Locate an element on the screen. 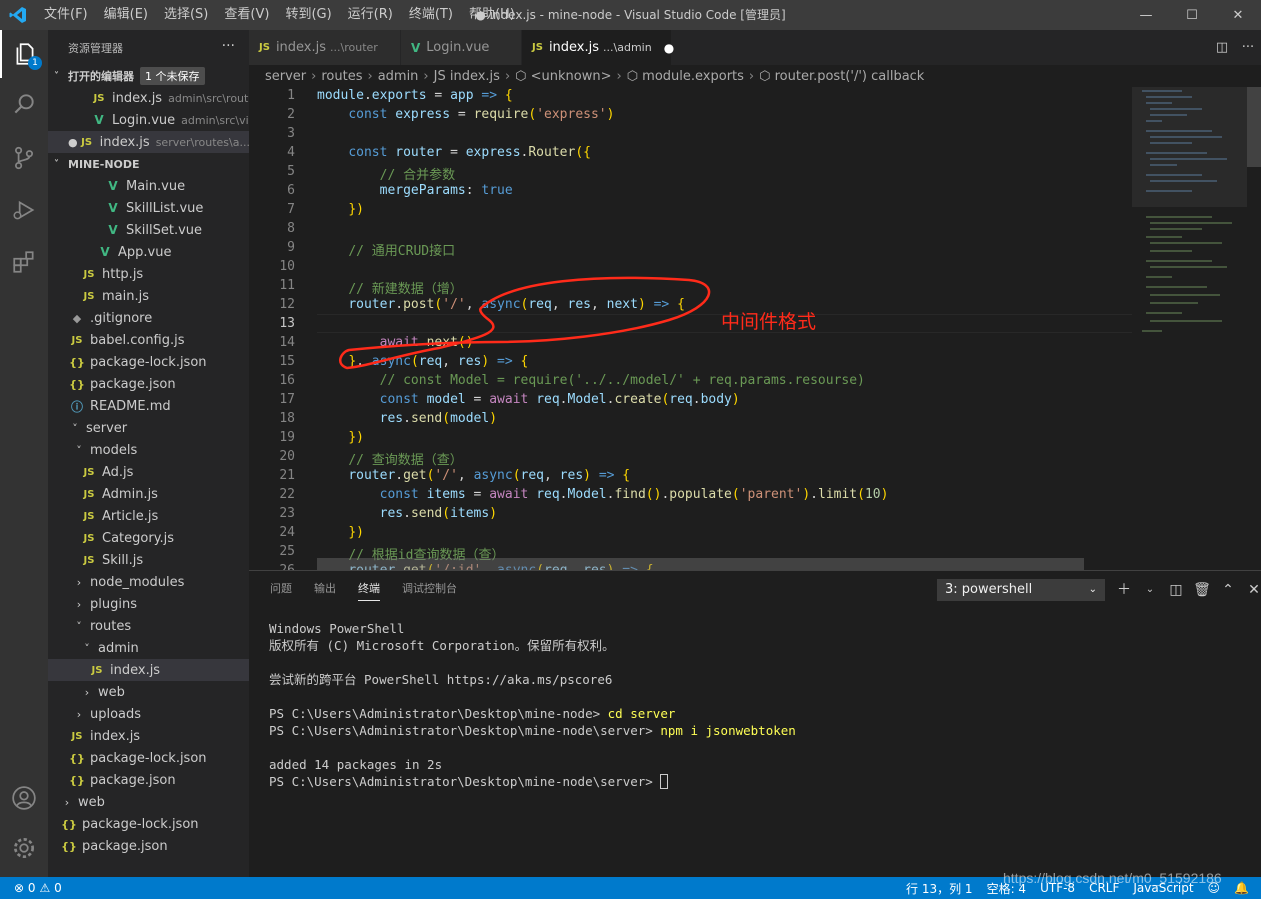 The image size is (1261, 899). split-editor-icon: ◫ is located at coordinates (1222, 47).